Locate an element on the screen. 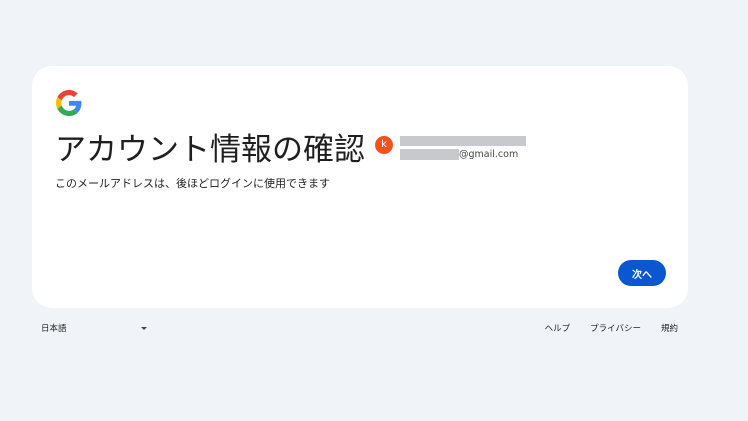 The width and height of the screenshot is (748, 421). account-text: @gmail.com is located at coordinates (465, 151).